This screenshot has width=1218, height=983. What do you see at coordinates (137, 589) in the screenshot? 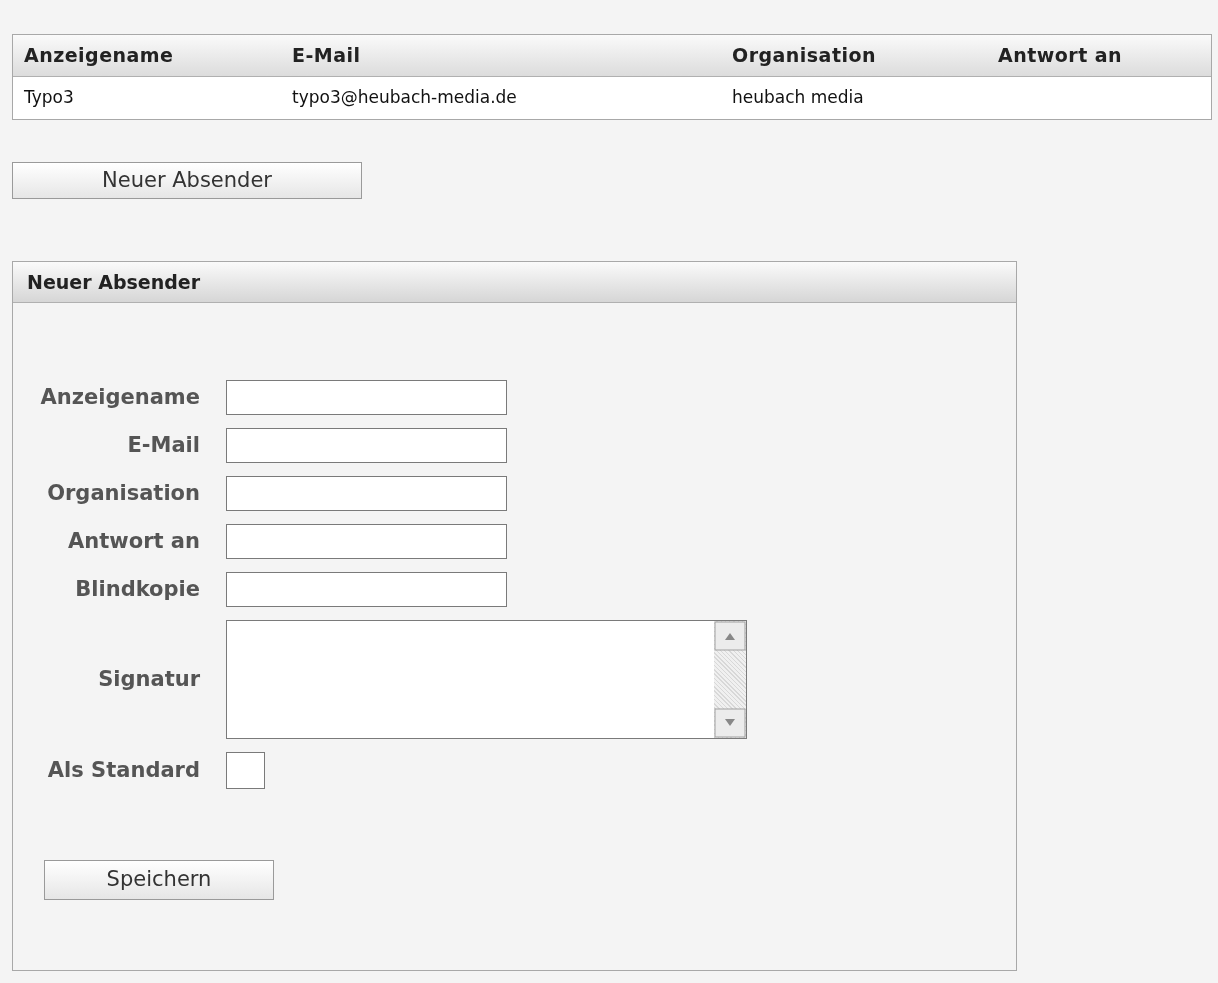
I see `field-label: Blindkopie` at bounding box center [137, 589].